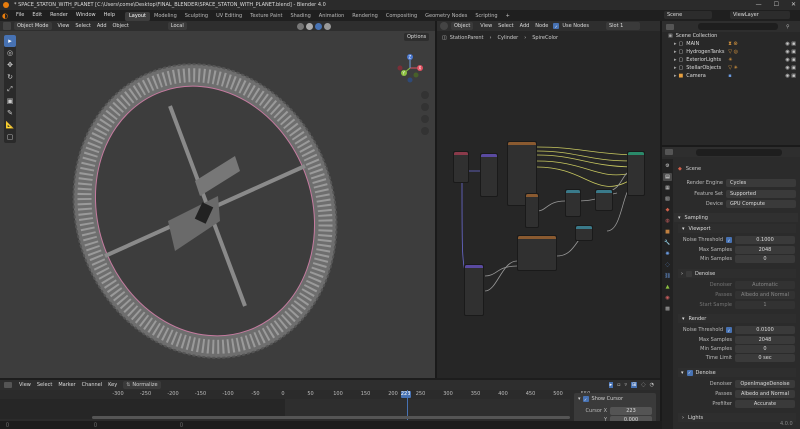 The height and width of the screenshot is (429, 800). What do you see at coordinates (537, 253) in the screenshot?
I see `node-image-texture` at bounding box center [537, 253].